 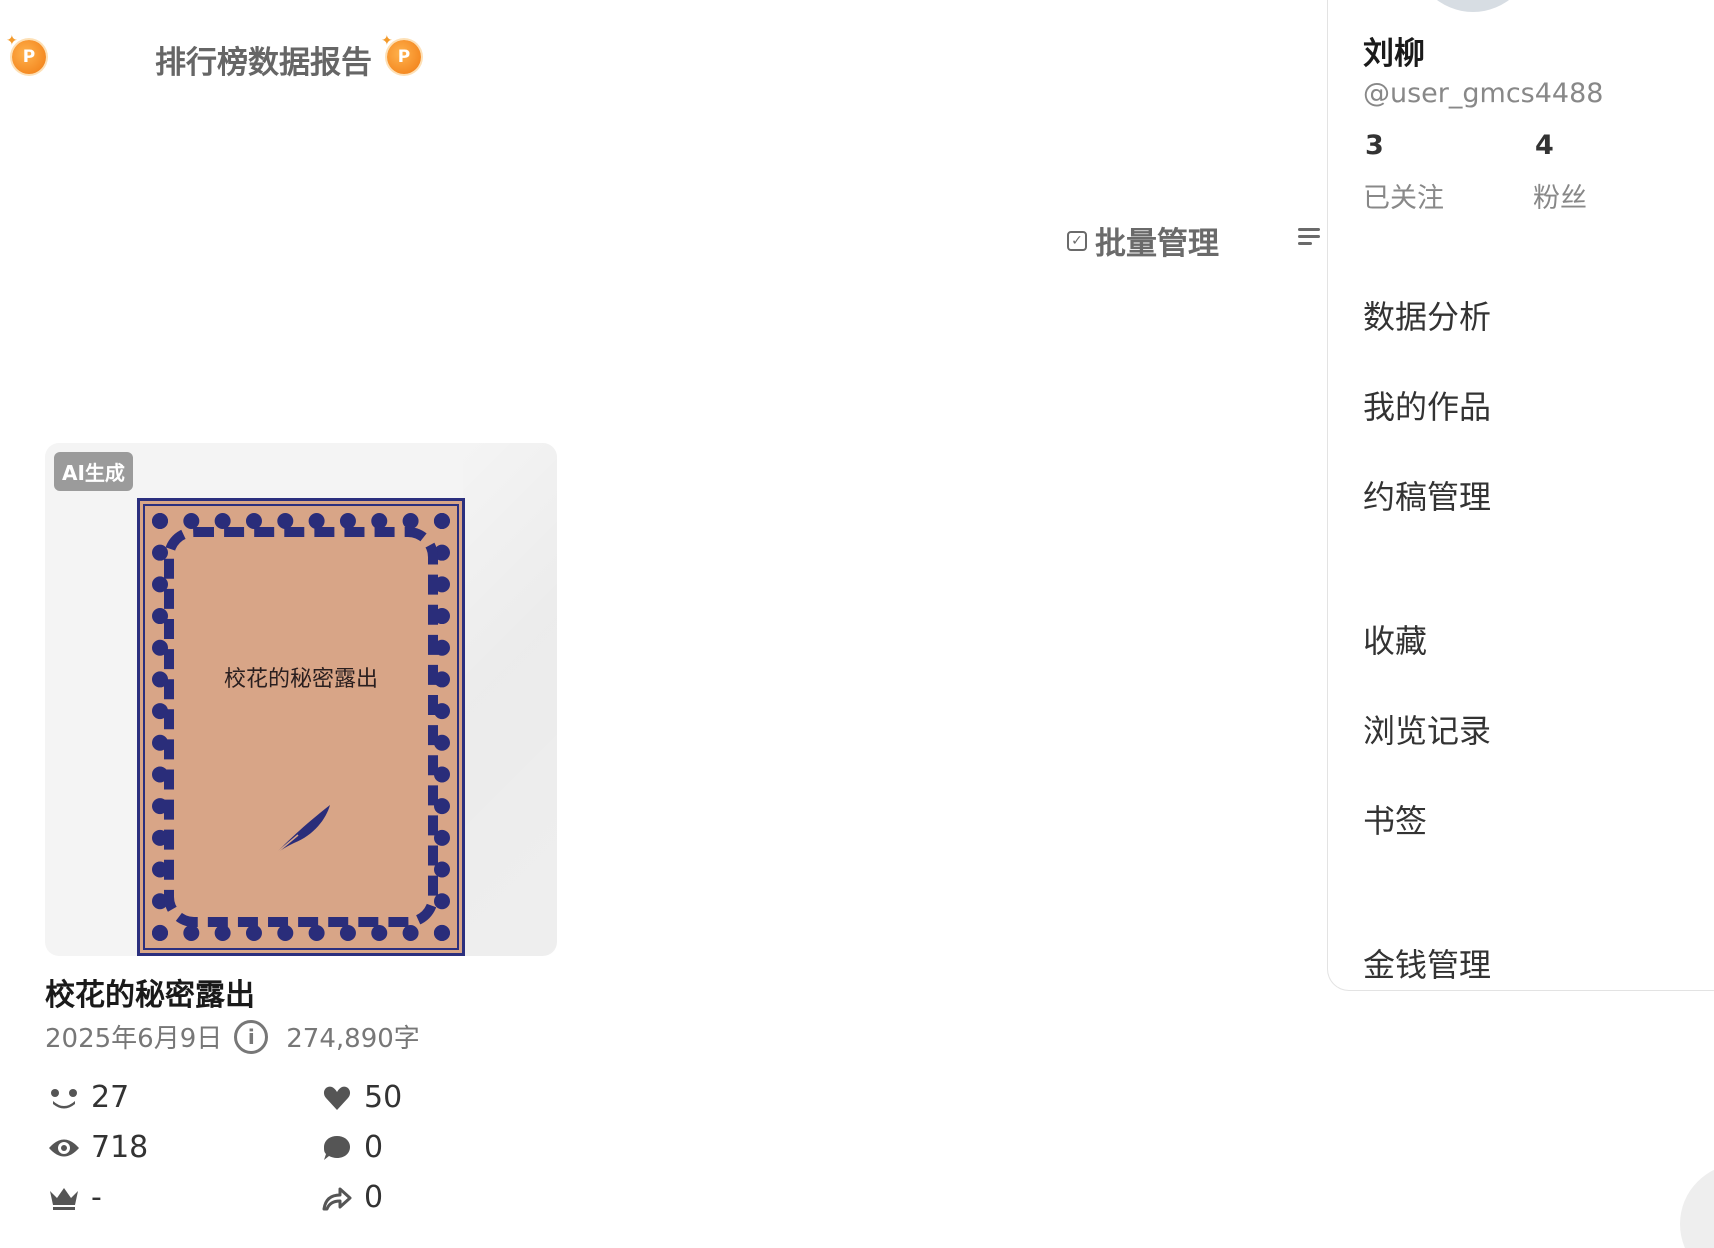 I want to click on feather-quill-icon, so click(x=301, y=830).